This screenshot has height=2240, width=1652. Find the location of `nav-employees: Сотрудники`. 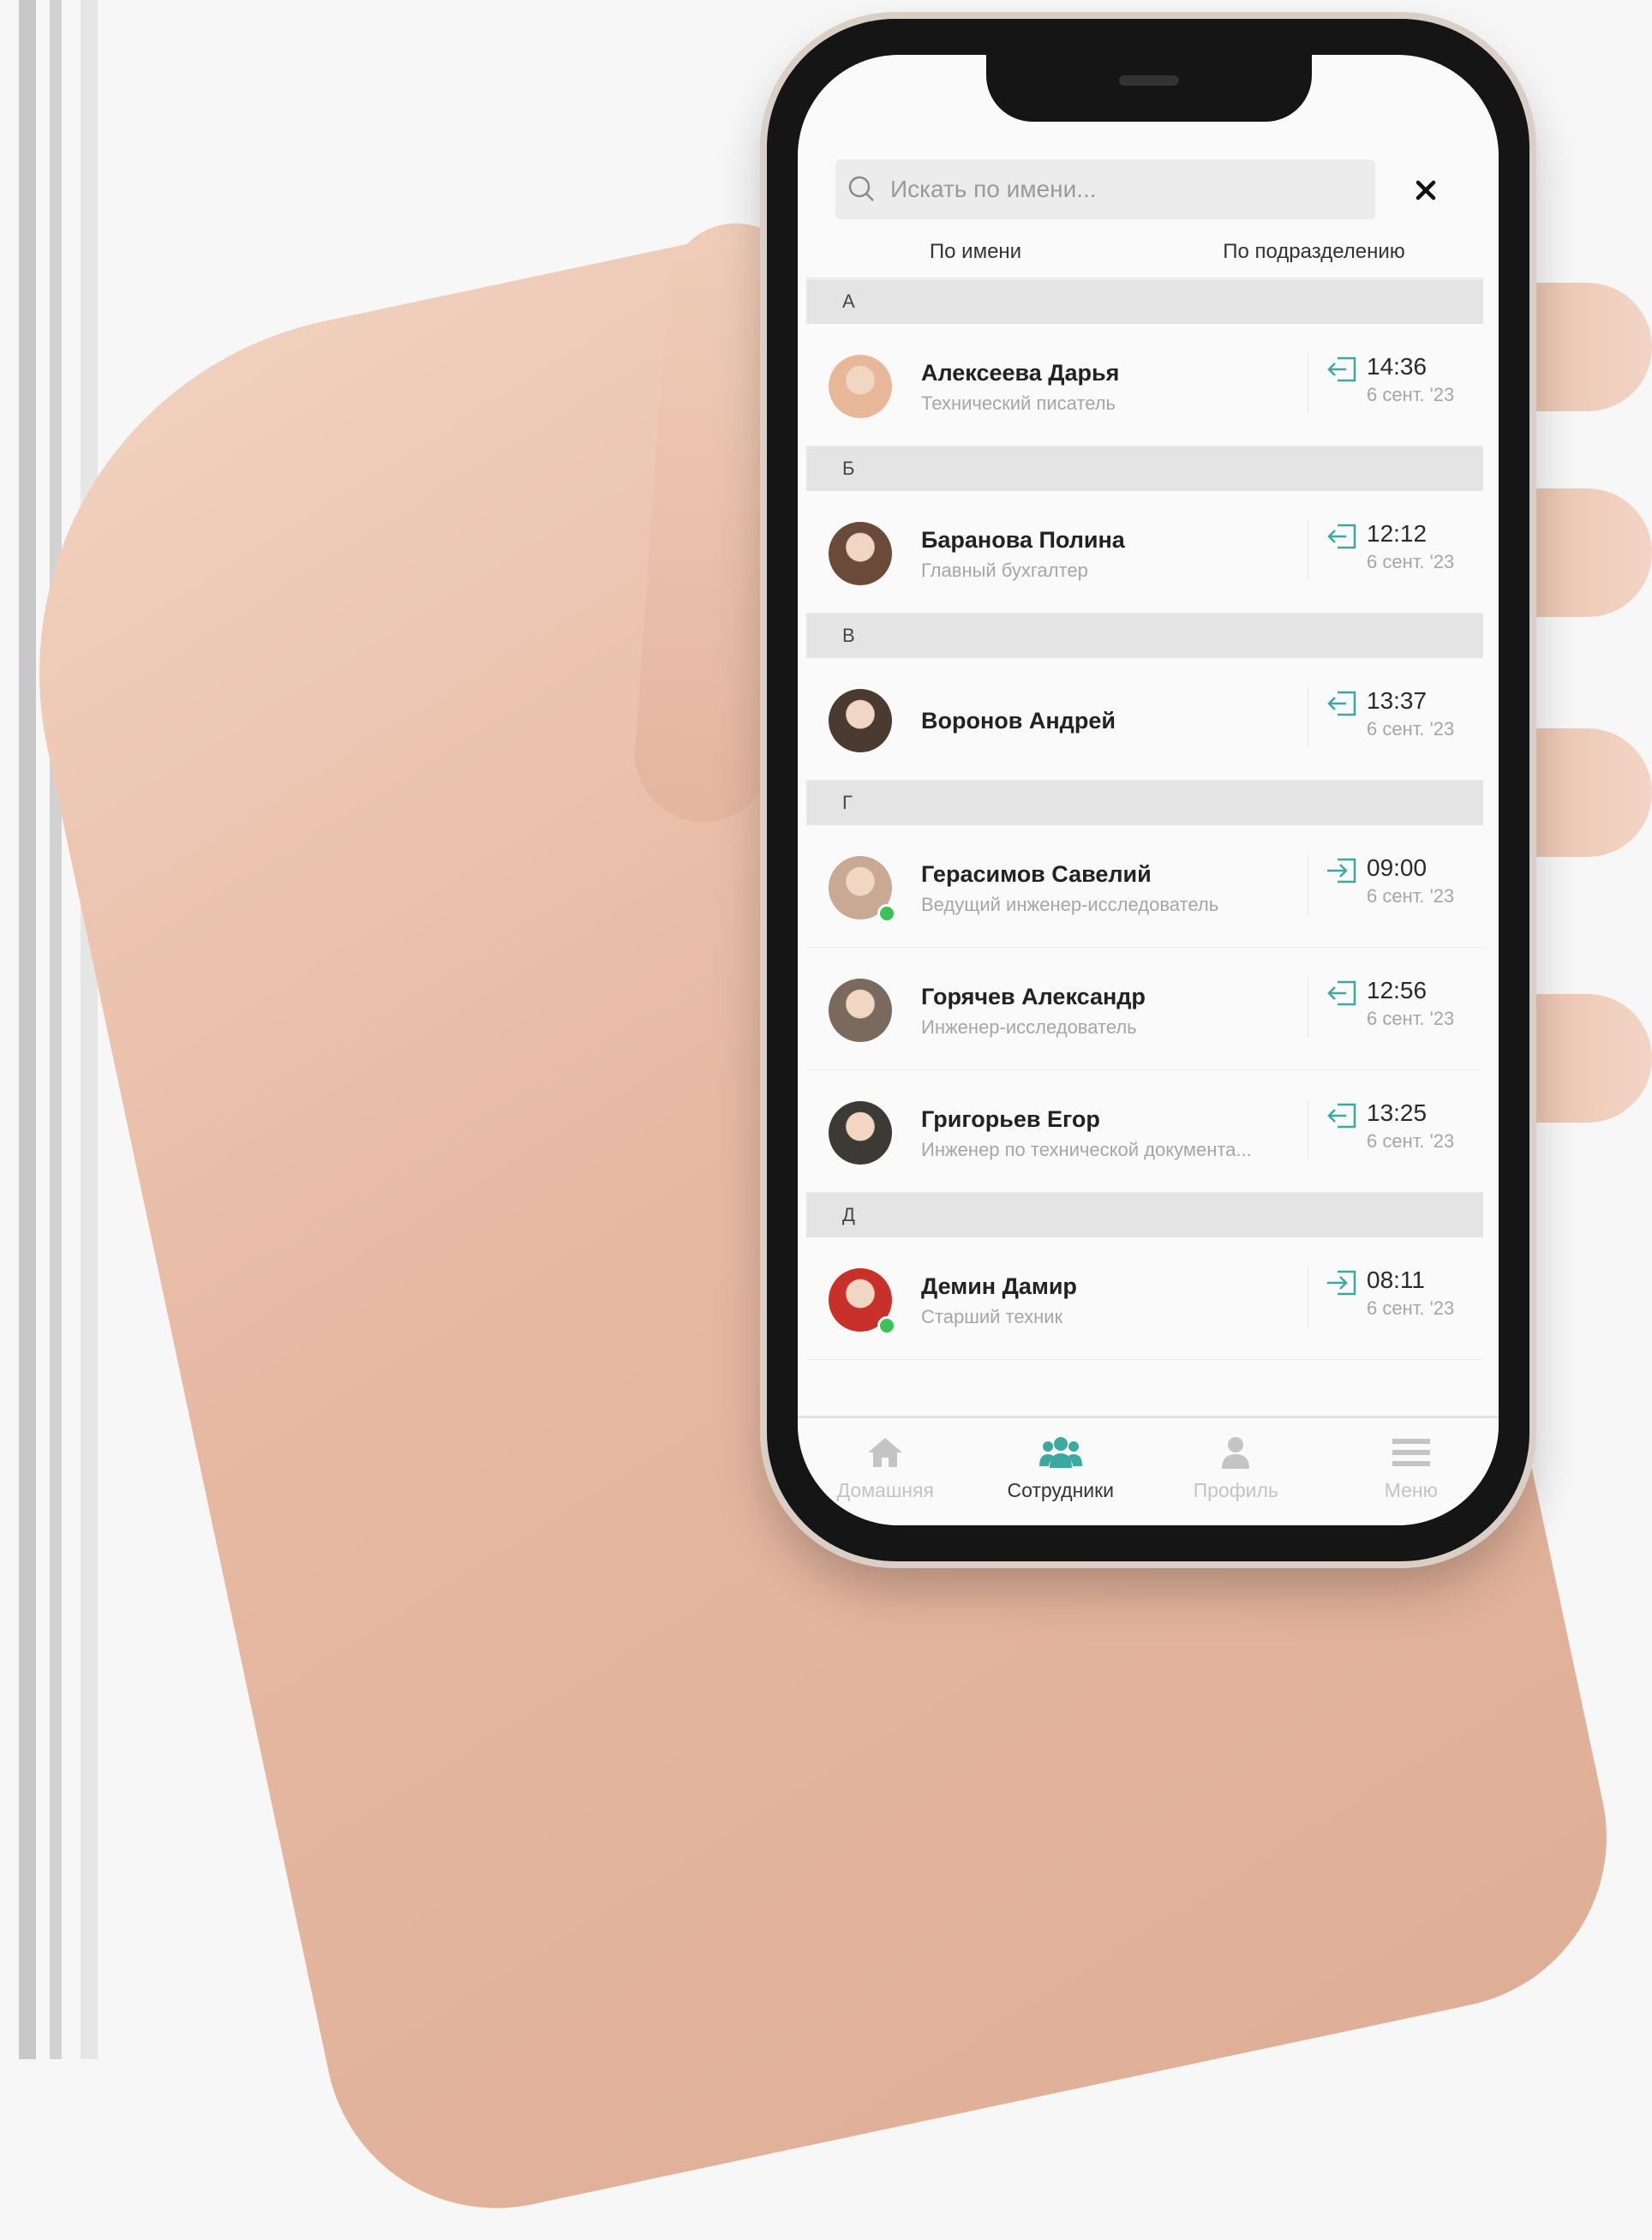

nav-employees: Сотрудники is located at coordinates (1061, 1471).